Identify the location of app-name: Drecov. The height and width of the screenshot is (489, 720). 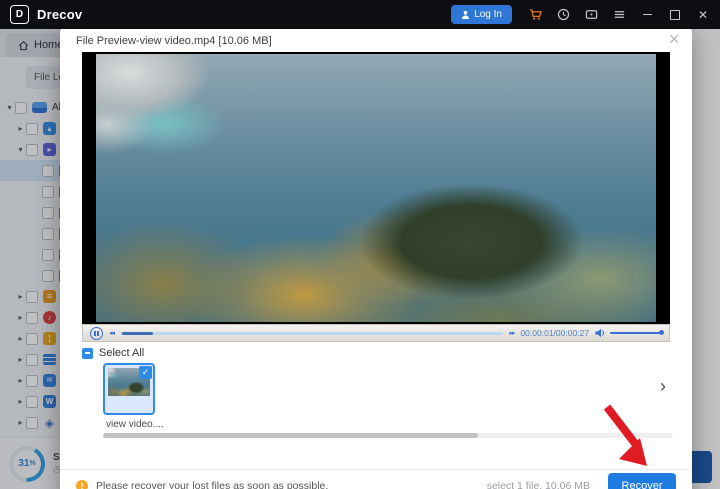
(60, 14).